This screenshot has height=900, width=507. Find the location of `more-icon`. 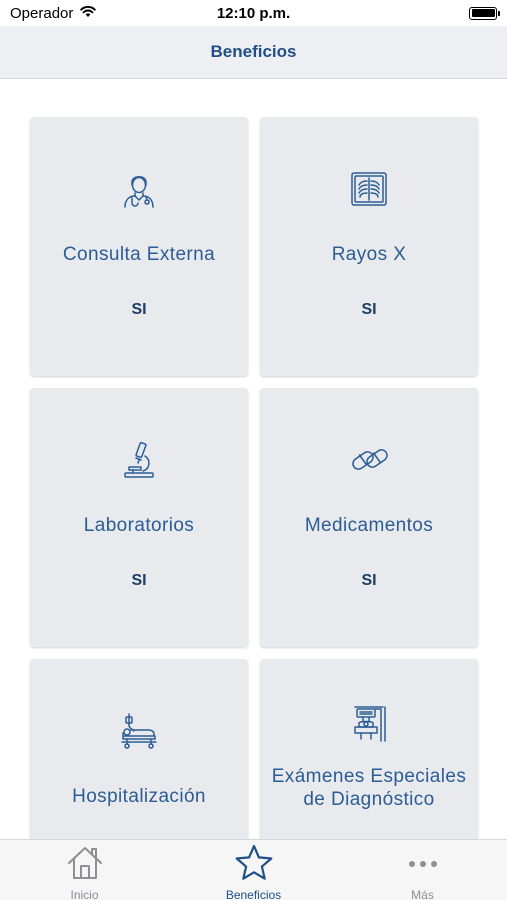

more-icon is located at coordinates (423, 865).